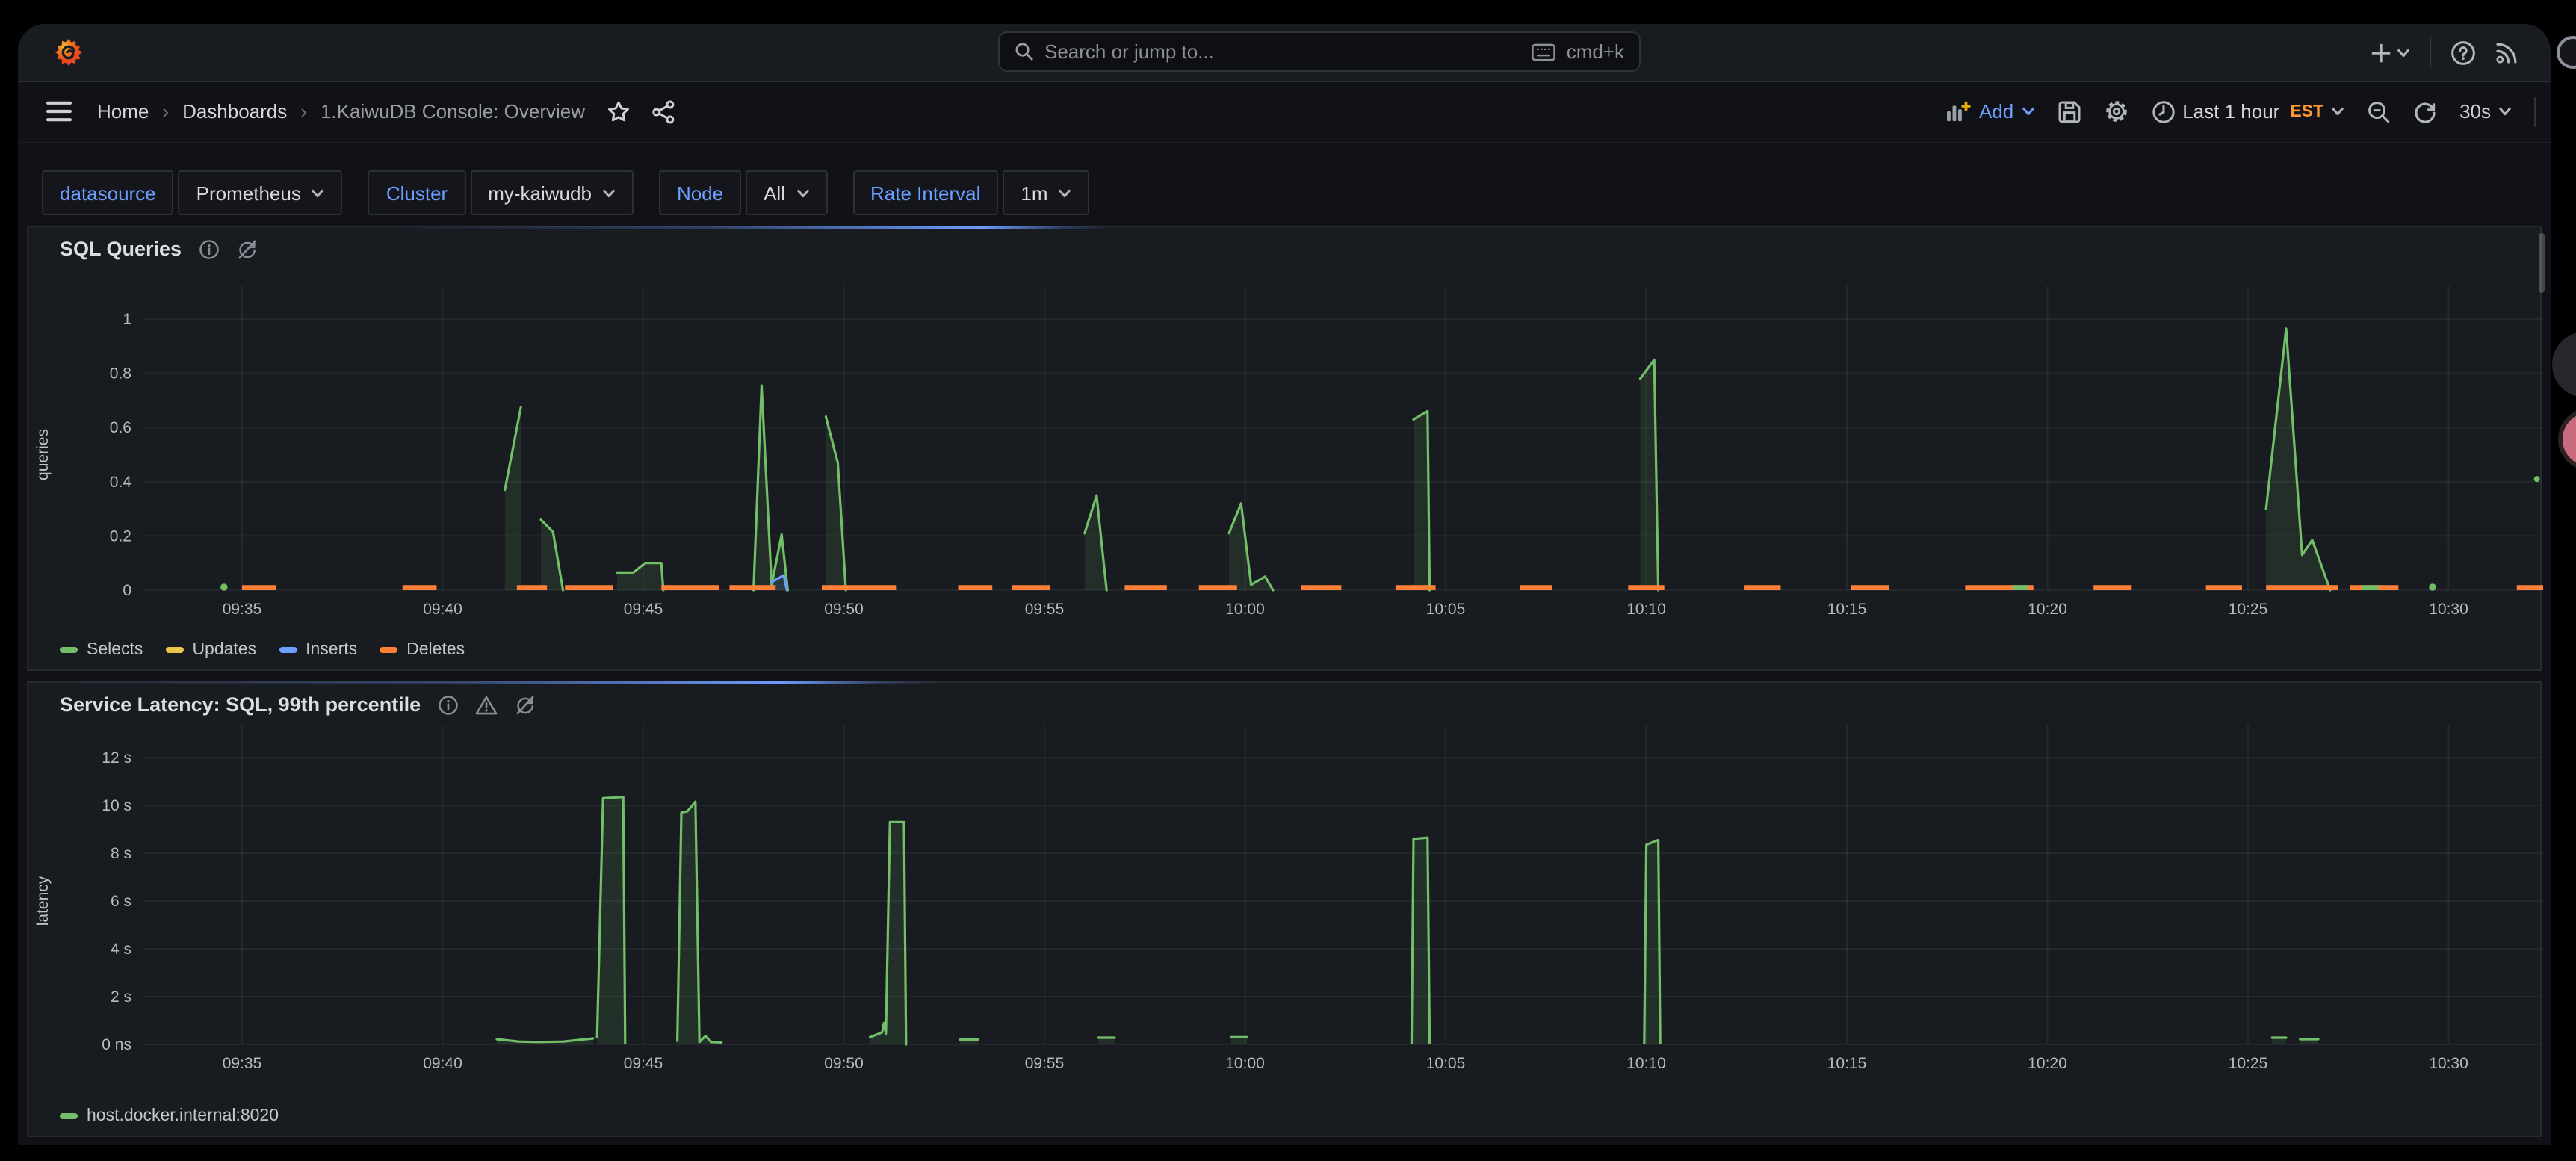  What do you see at coordinates (1544, 52) in the screenshot?
I see `keyboard-icon` at bounding box center [1544, 52].